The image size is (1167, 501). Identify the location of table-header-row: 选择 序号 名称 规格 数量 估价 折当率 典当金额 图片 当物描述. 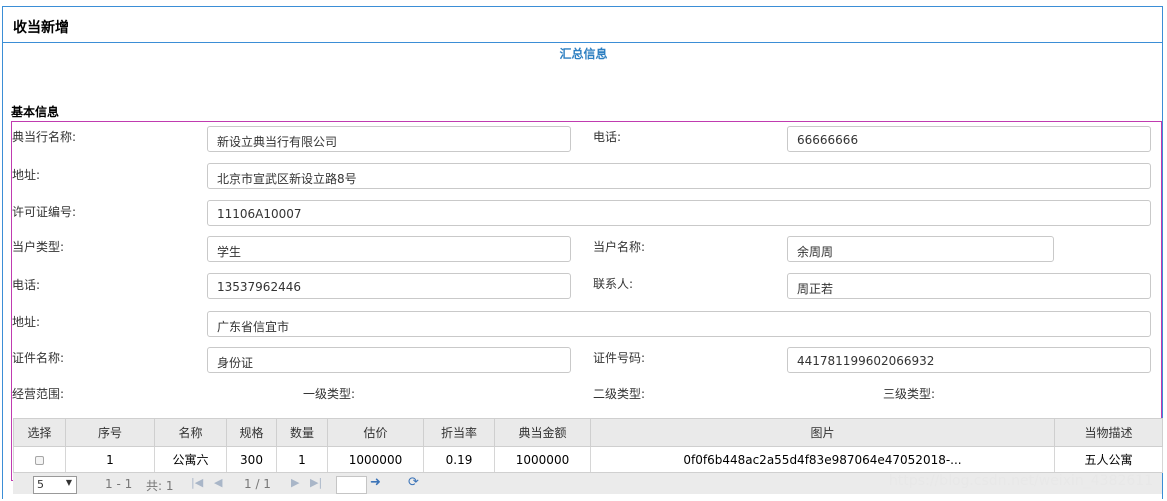
(588, 432).